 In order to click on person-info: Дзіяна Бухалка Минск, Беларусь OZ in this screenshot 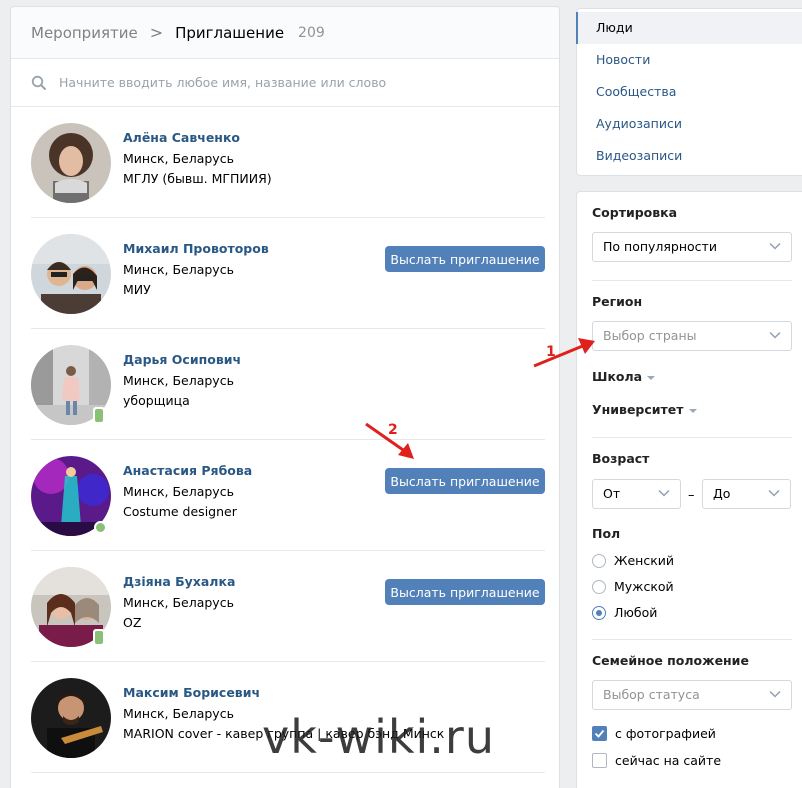, I will do `click(179, 603)`.